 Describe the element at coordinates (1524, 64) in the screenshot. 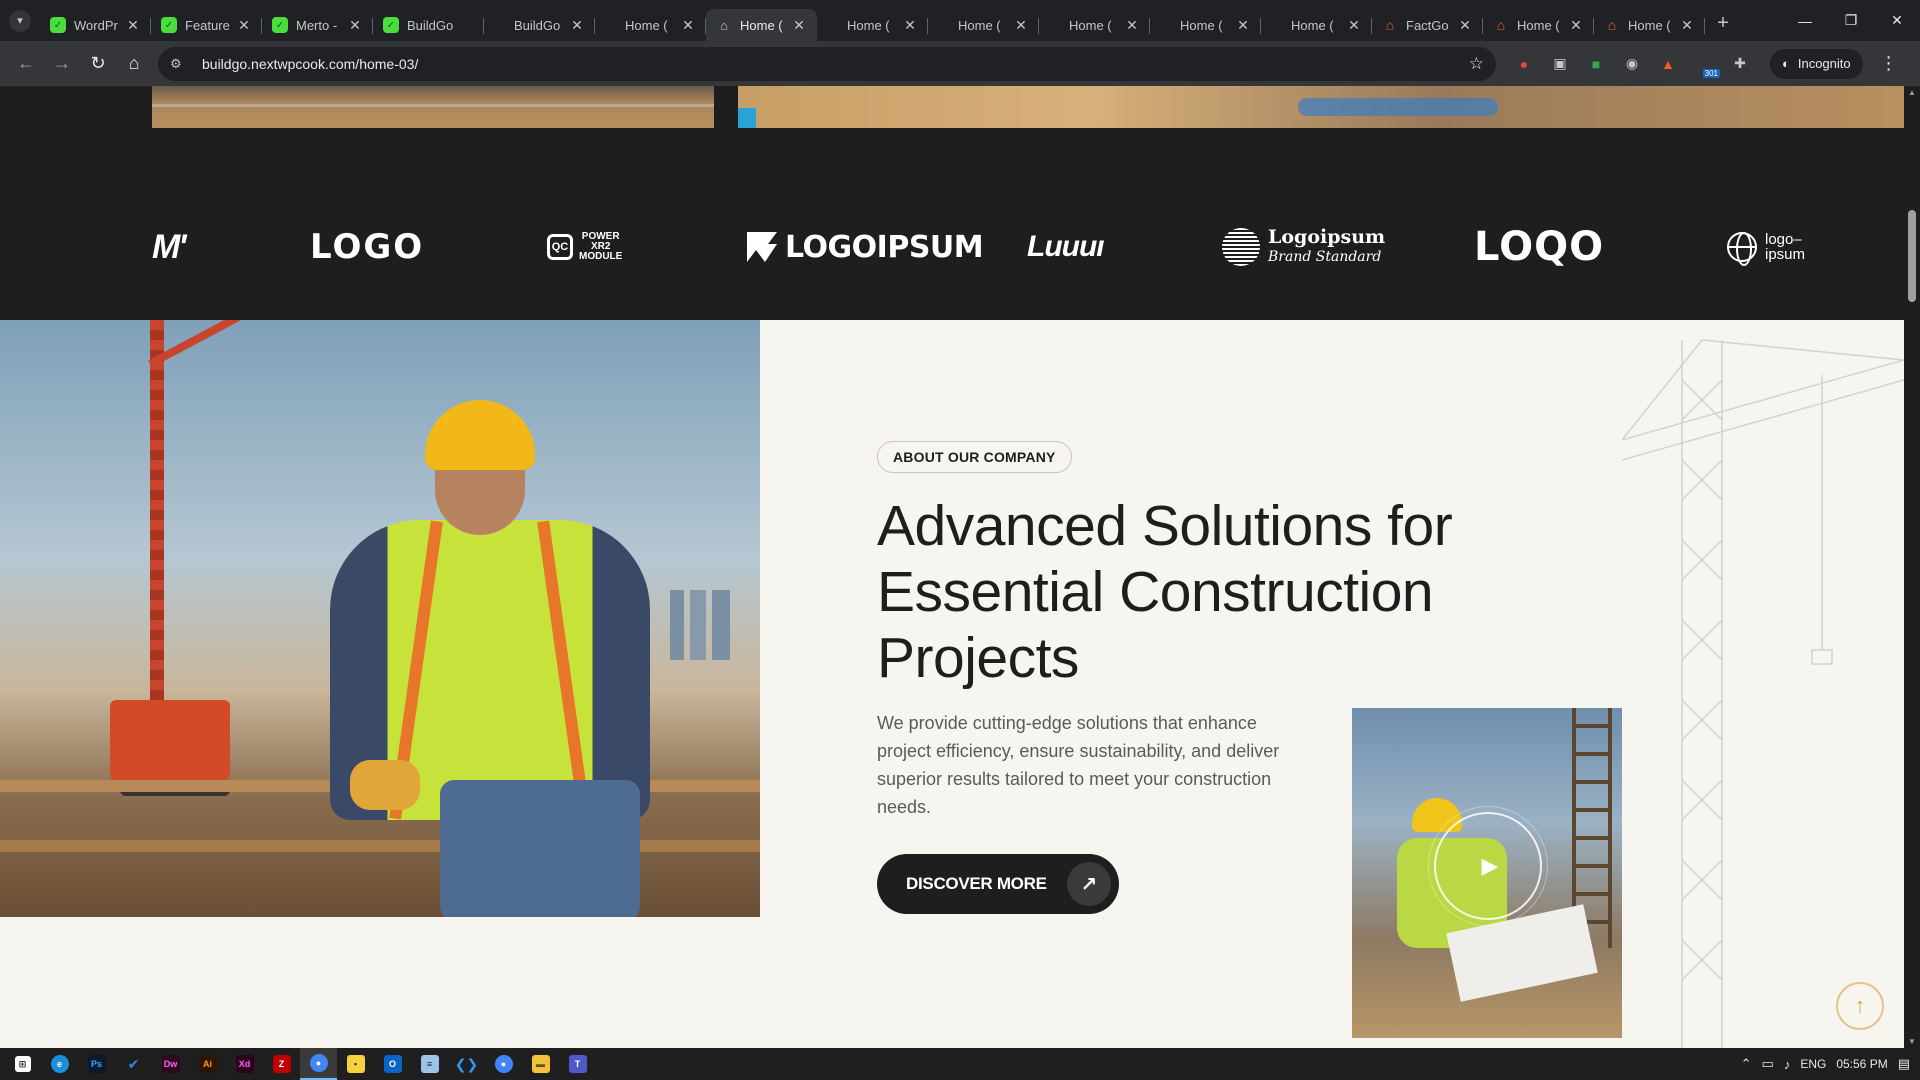

I see `extension-red-icon: ●` at that location.